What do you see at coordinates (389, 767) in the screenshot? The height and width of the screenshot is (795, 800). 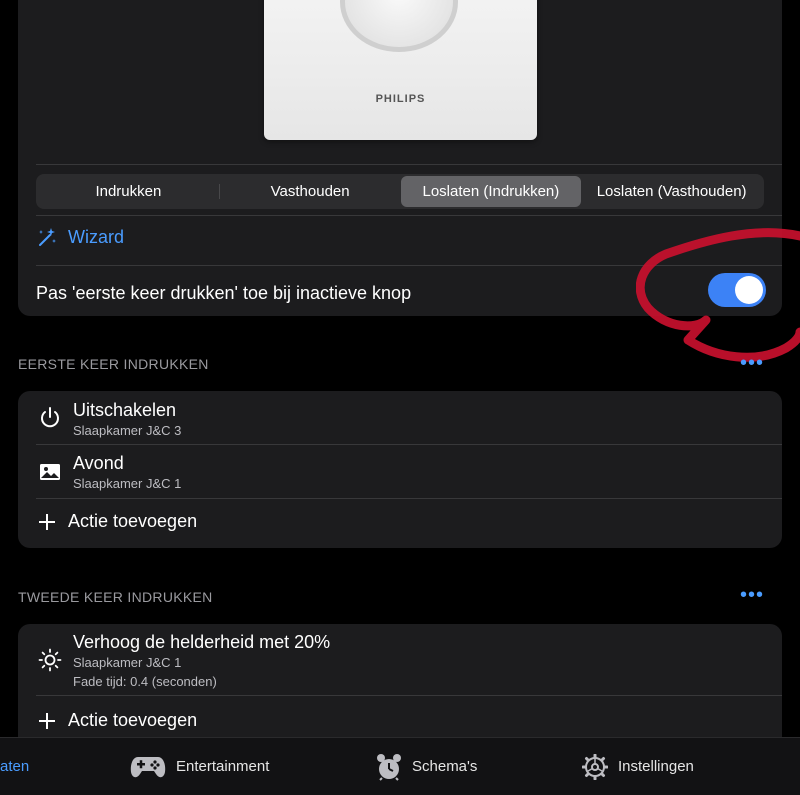 I see `alarm-clock-icon` at bounding box center [389, 767].